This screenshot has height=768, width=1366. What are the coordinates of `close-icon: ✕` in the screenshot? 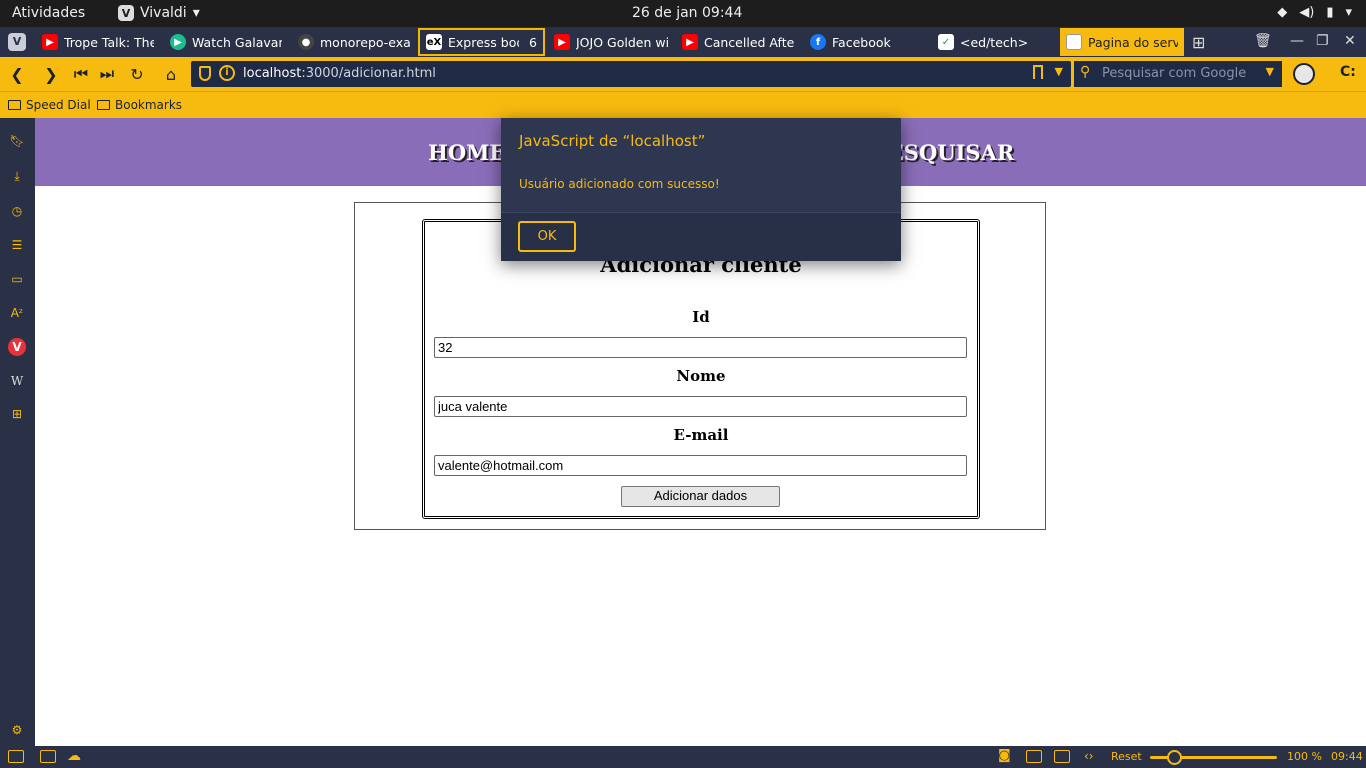 It's located at (1350, 41).